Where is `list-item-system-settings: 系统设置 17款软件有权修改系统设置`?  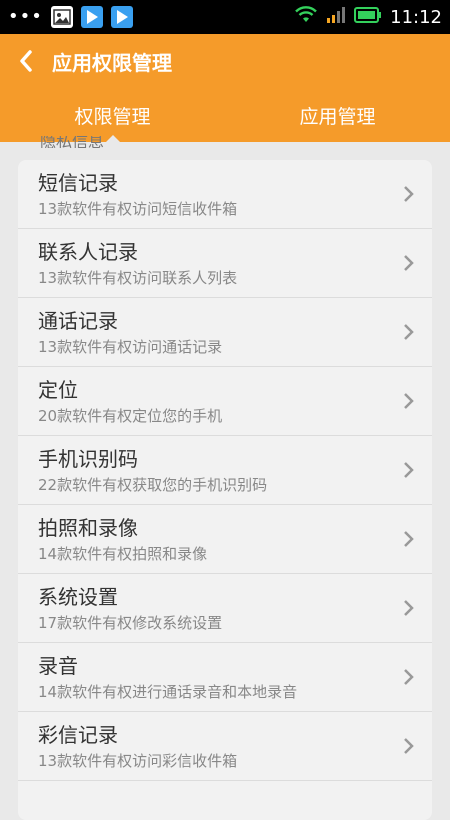 list-item-system-settings: 系统设置 17款软件有权修改系统设置 is located at coordinates (225, 608).